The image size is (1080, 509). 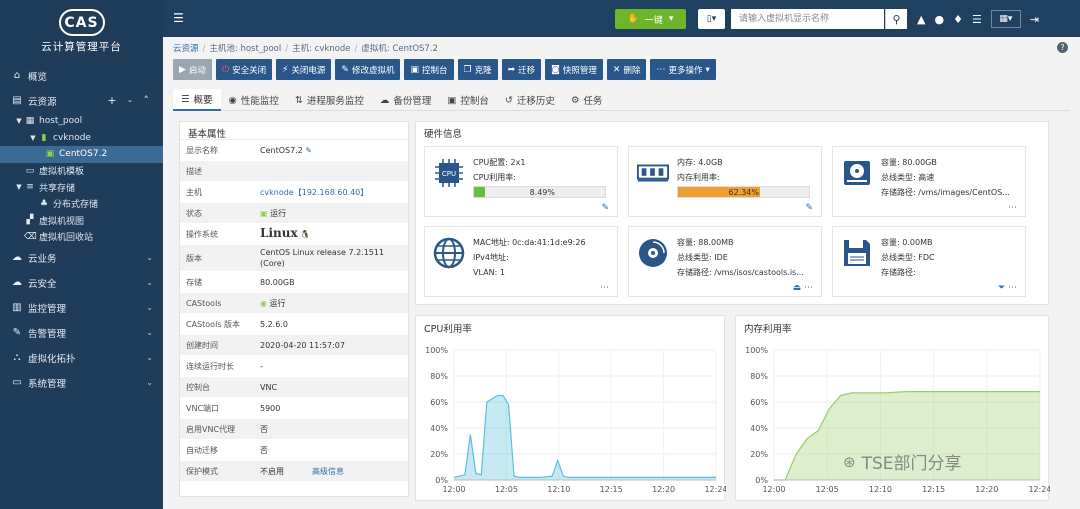 What do you see at coordinates (81, 100) in the screenshot?
I see `nav-cloud-resource: ▤ 云资源 + - ˄` at bounding box center [81, 100].